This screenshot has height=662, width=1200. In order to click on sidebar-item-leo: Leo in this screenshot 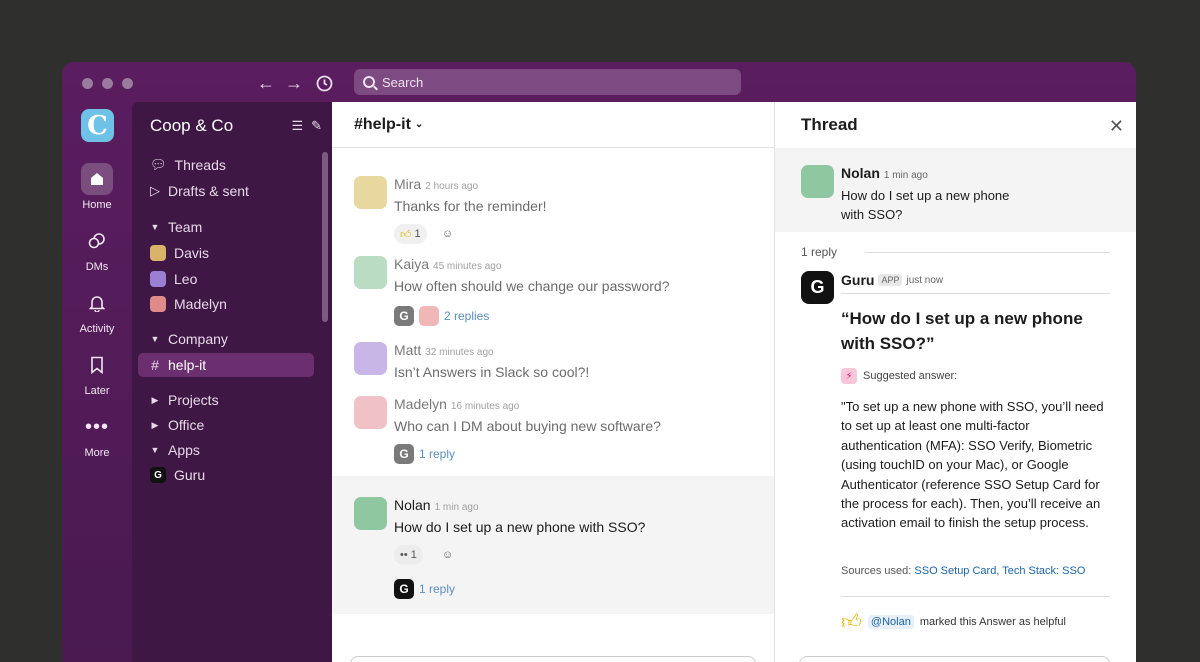, I will do `click(226, 279)`.